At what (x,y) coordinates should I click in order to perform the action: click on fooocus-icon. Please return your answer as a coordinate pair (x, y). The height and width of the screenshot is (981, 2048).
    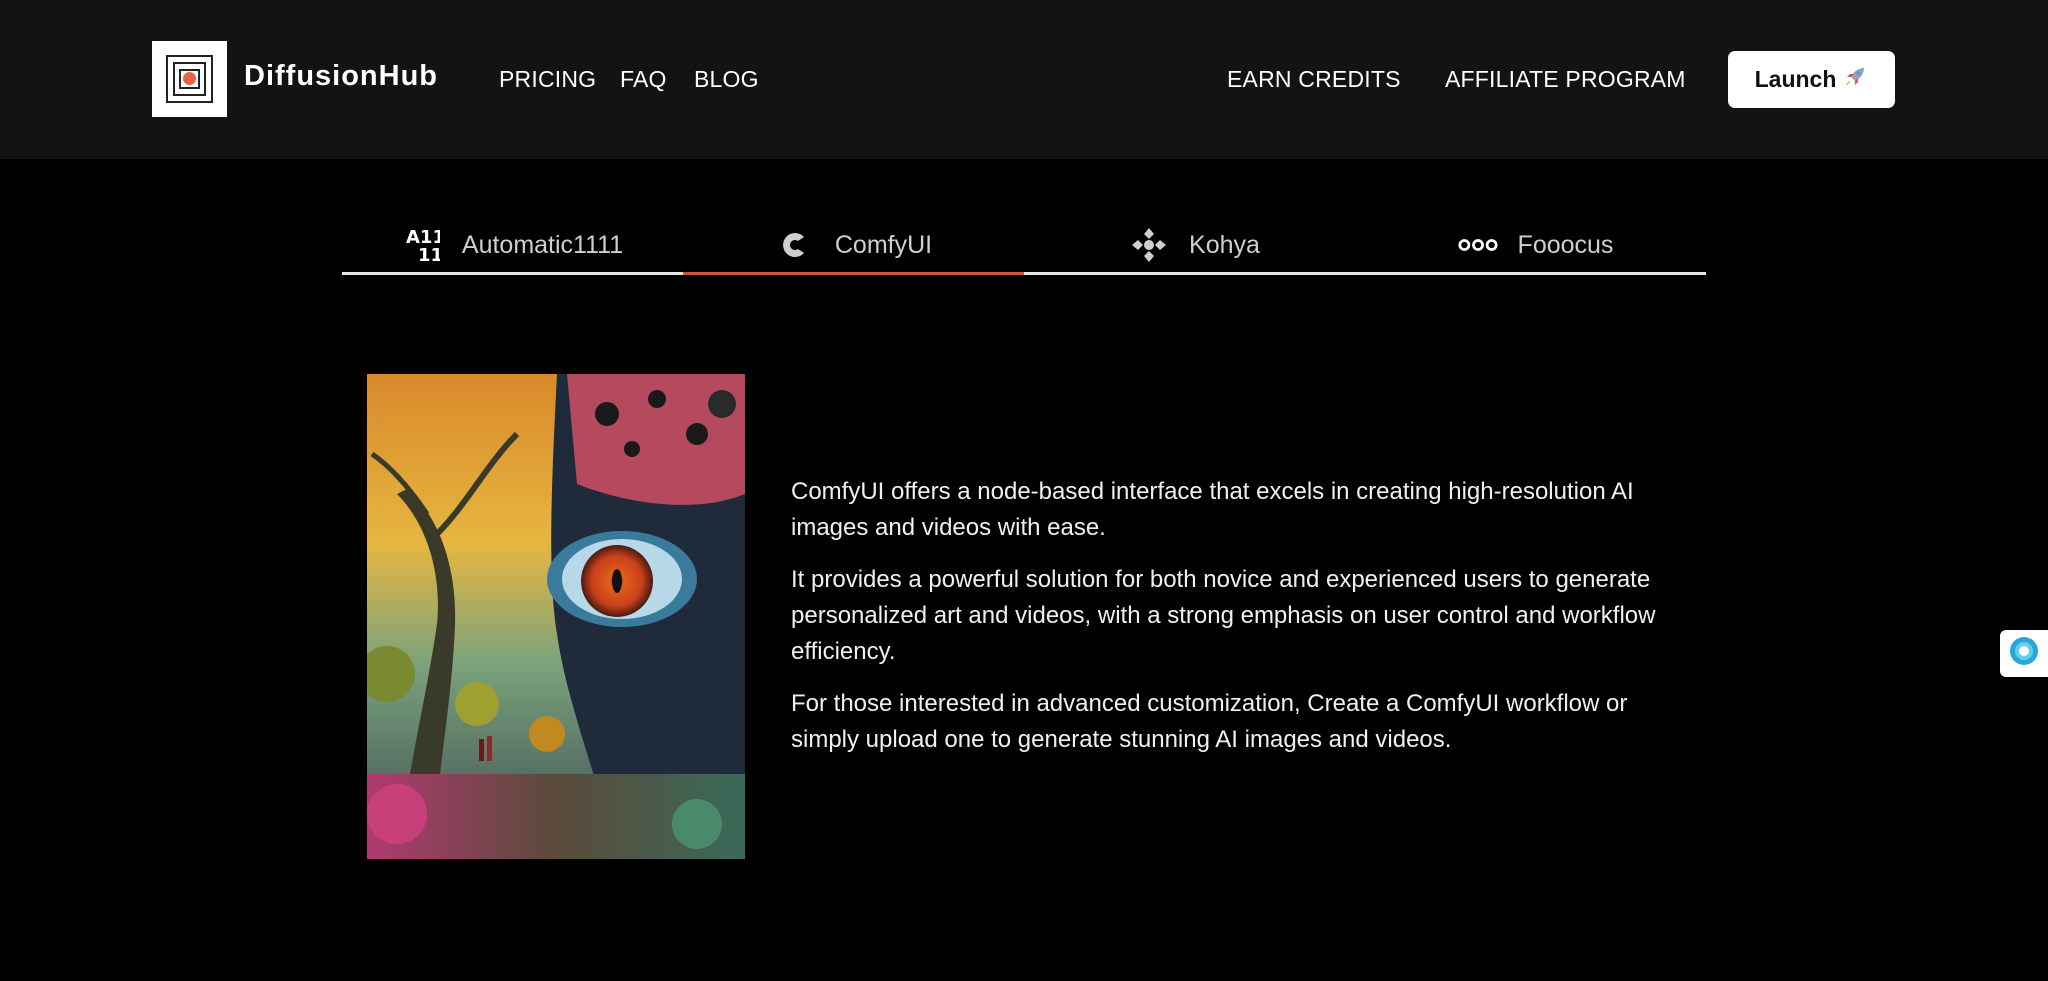
    Looking at the image, I should click on (1478, 245).